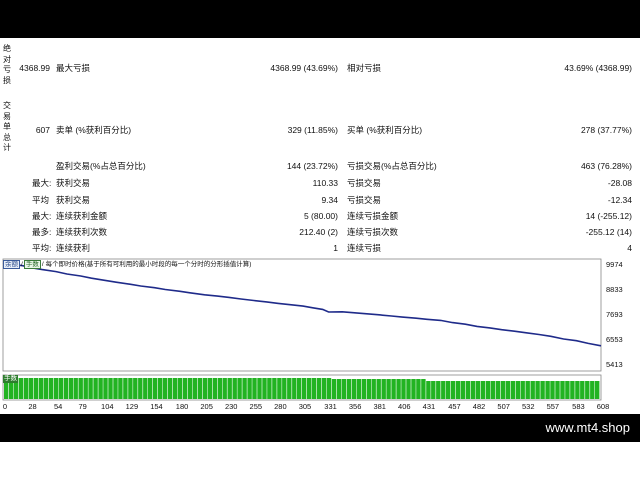 The width and height of the screenshot is (640, 480). I want to click on x-tick-label: 0, so click(5, 406).